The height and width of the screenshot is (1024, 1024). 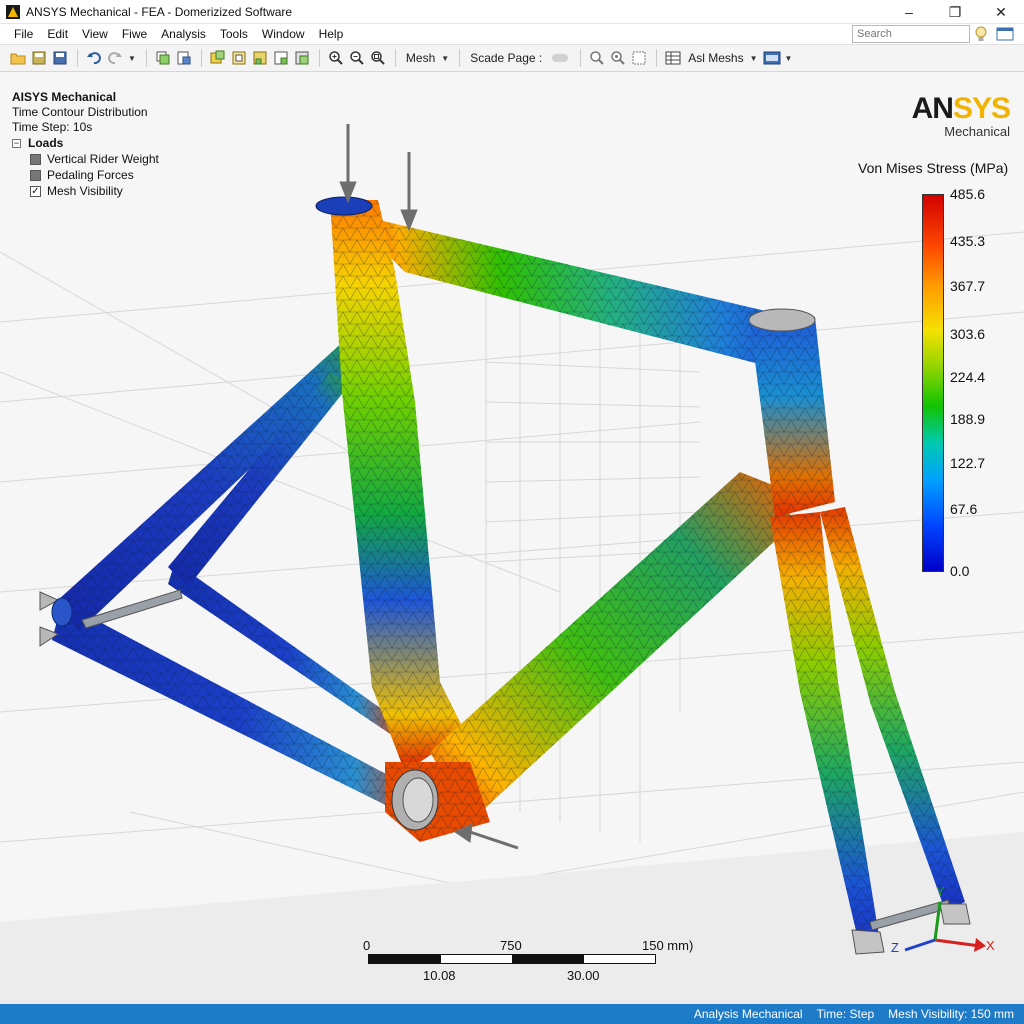 What do you see at coordinates (39, 58) in the screenshot?
I see `save-all-icon` at bounding box center [39, 58].